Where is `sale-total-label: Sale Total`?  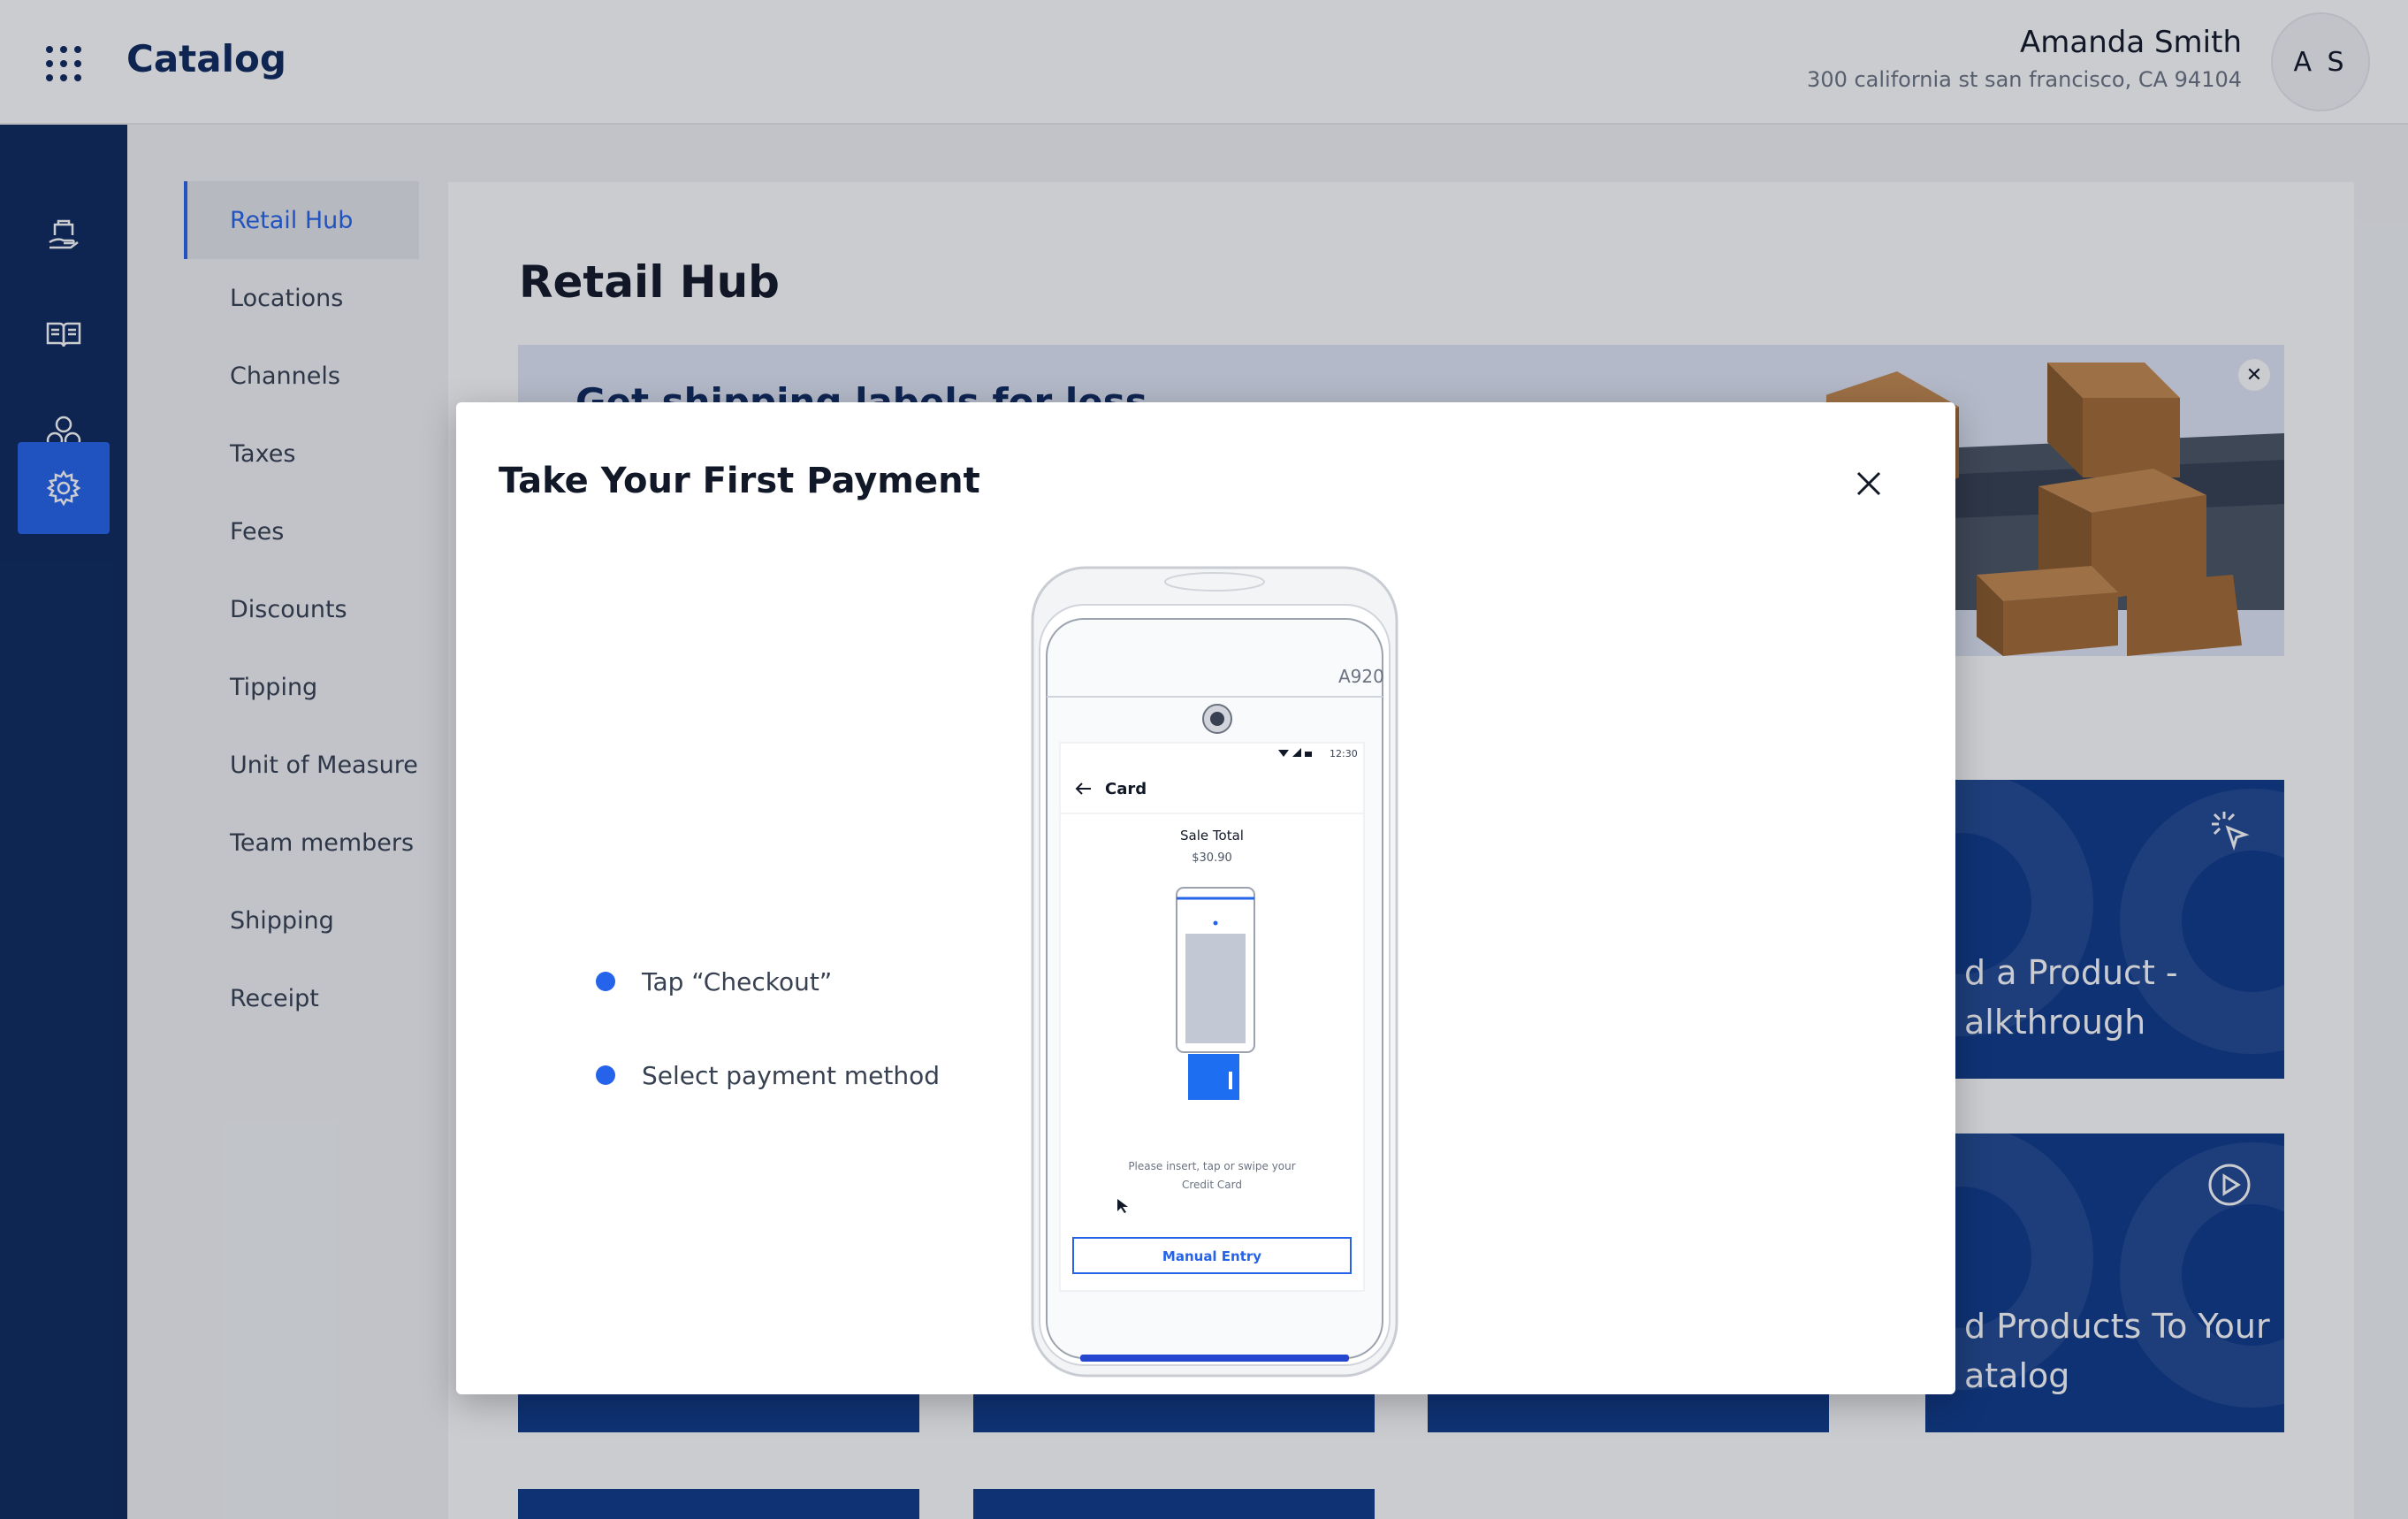 sale-total-label: Sale Total is located at coordinates (1212, 835).